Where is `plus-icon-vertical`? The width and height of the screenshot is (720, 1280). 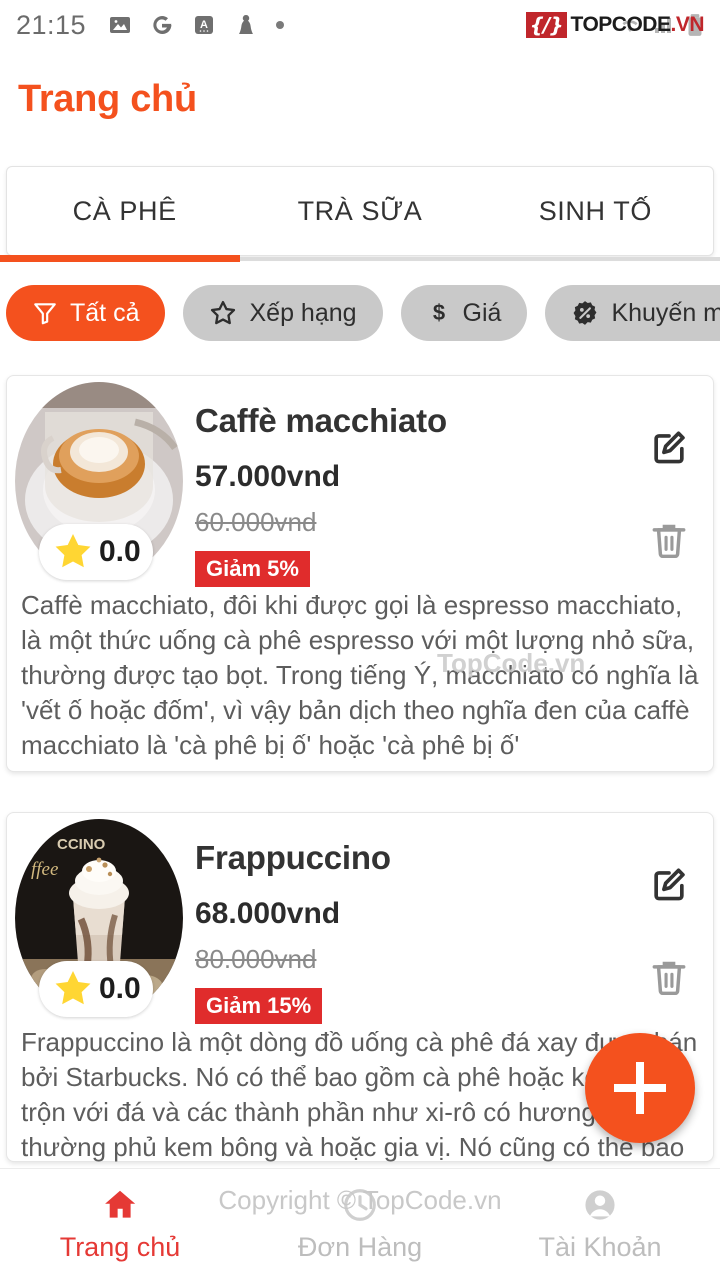
plus-icon-vertical is located at coordinates (640, 1088).